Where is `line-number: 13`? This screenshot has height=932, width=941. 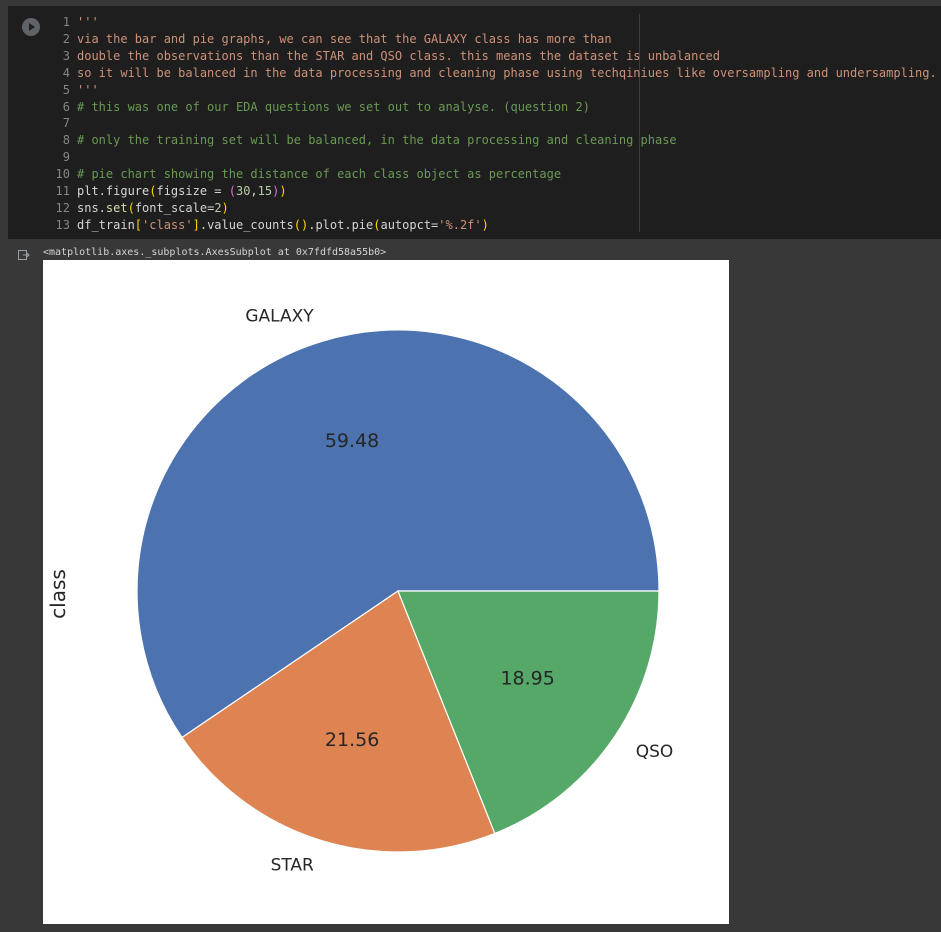 line-number: 13 is located at coordinates (62, 224).